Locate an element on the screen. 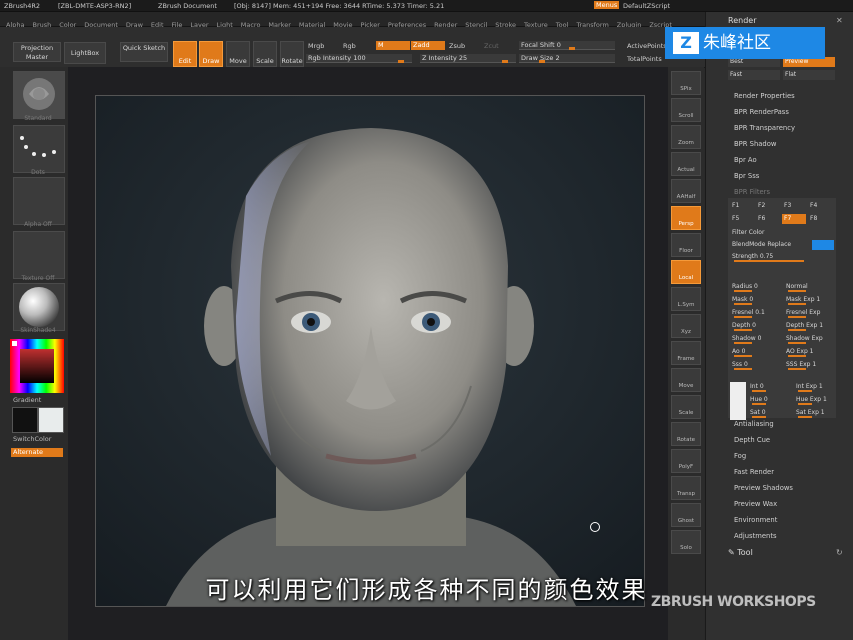  strength-slider: Strength 0.75 is located at coordinates (782, 257).